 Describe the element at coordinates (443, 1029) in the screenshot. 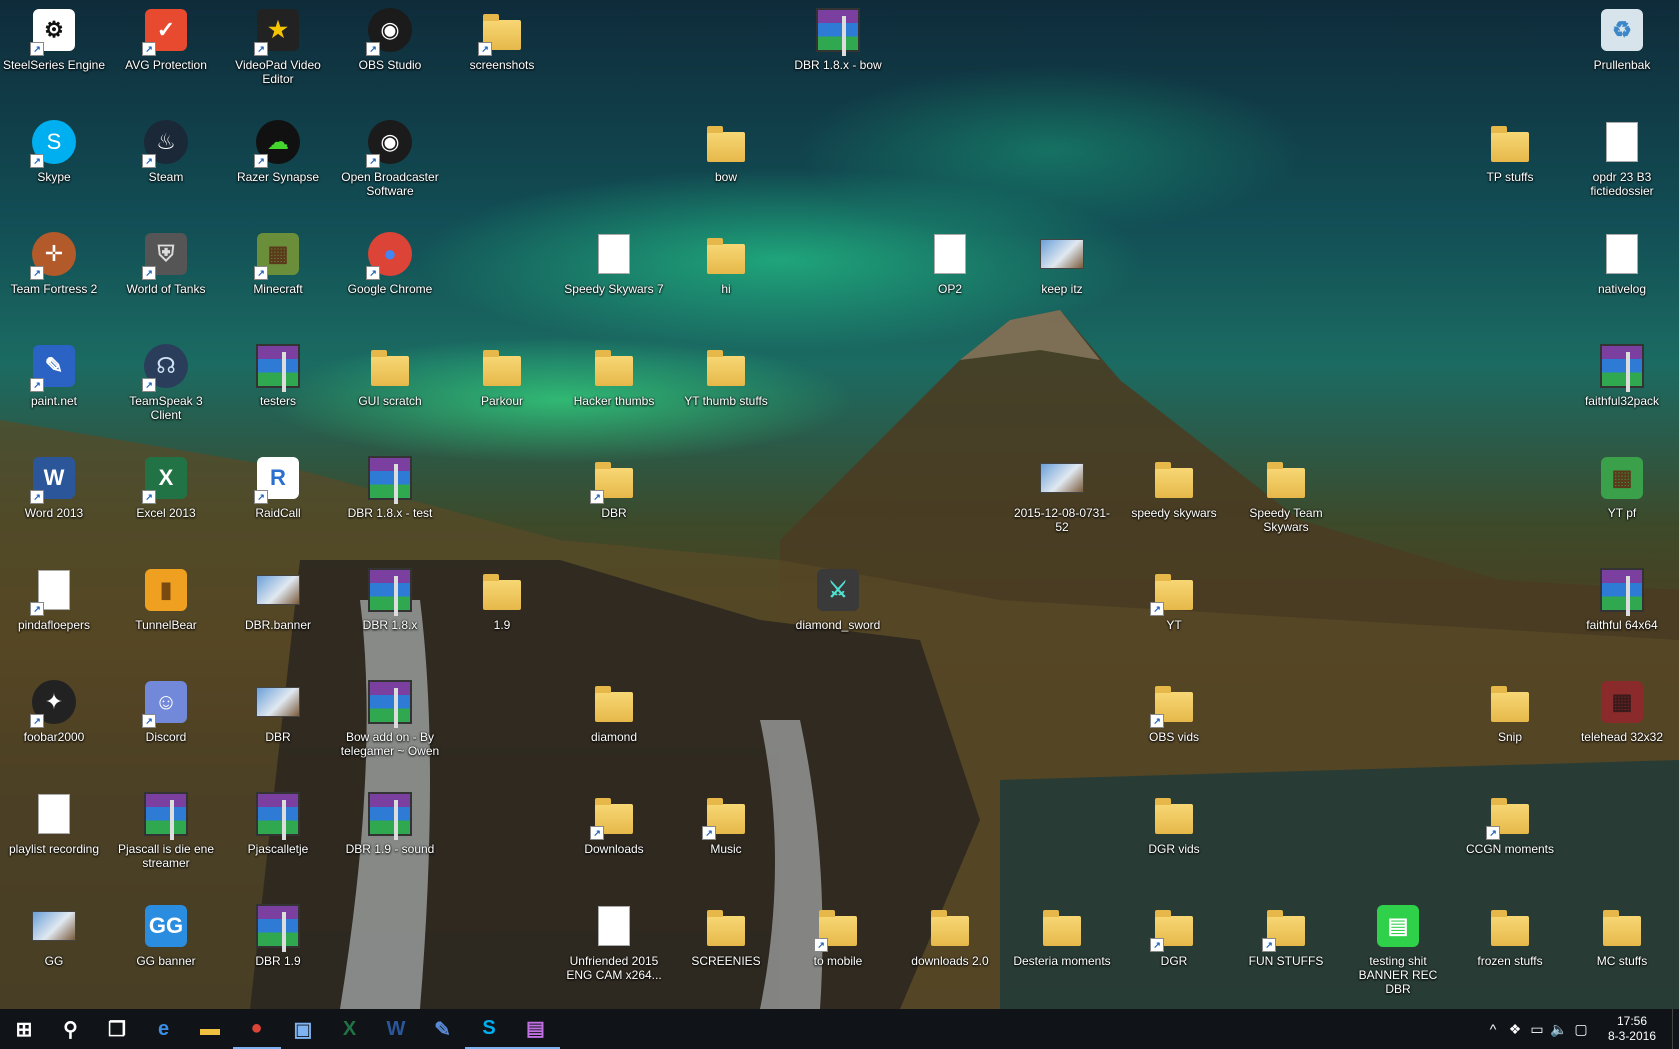

I see `paintnet-button: ✎` at that location.